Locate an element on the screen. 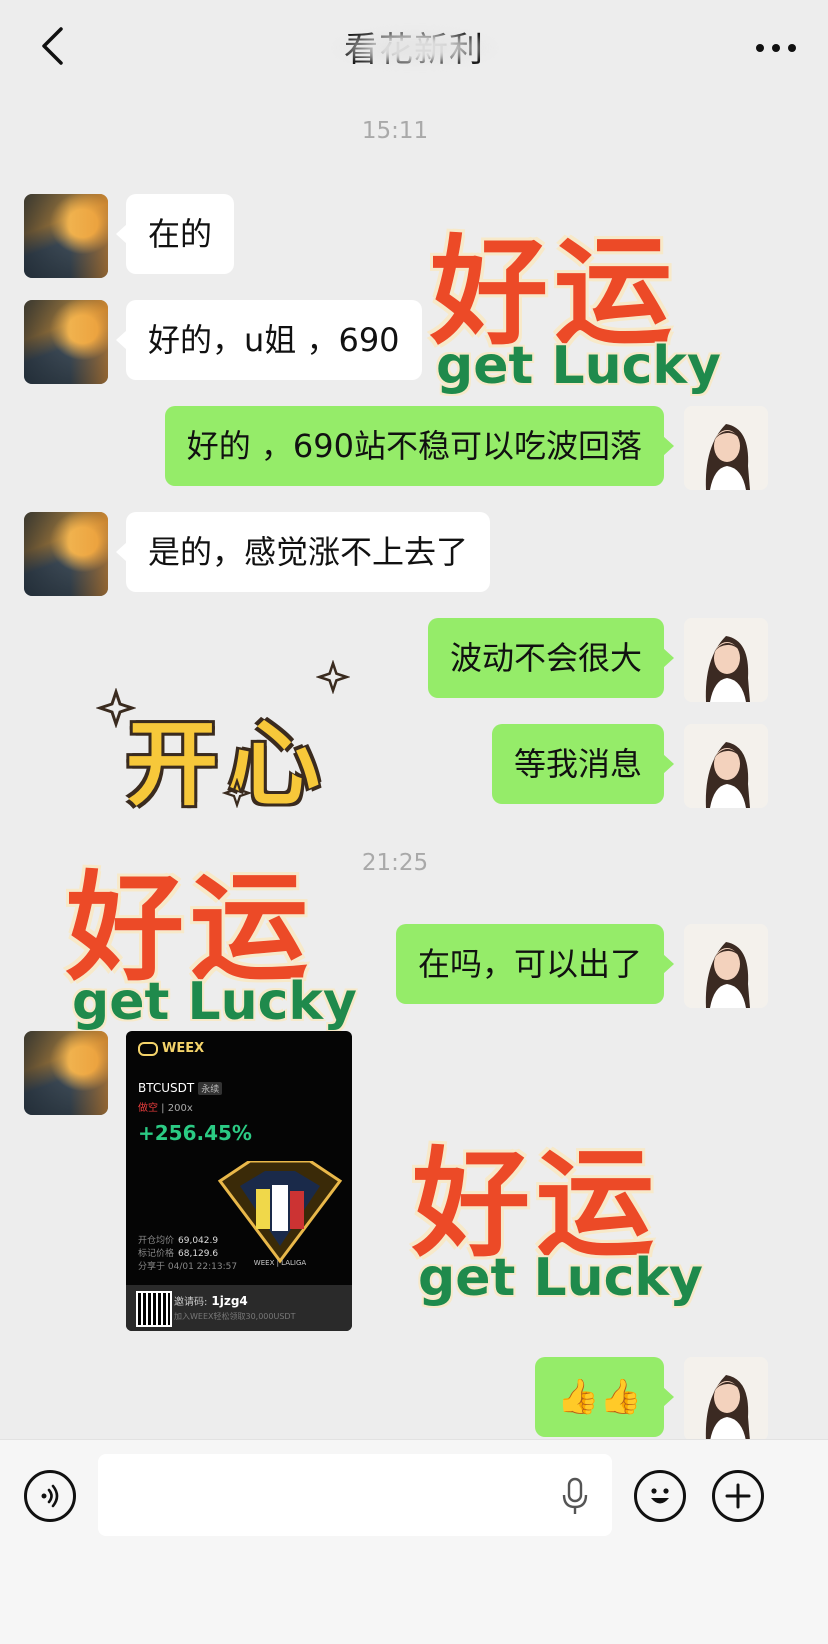 The width and height of the screenshot is (828, 1644). invite-footer: 邀请码: 1jzg4 加入WEEX轻松领取30,000USDT is located at coordinates (239, 1308).